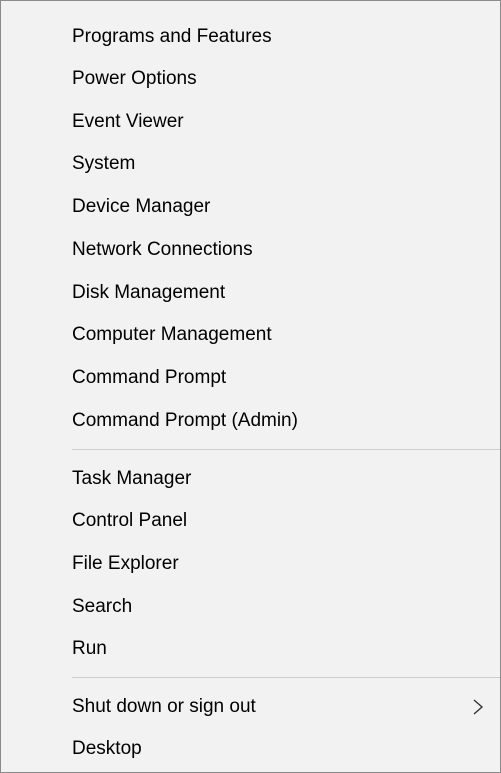  What do you see at coordinates (250, 649) in the screenshot?
I see `menu-item-run: Run` at bounding box center [250, 649].